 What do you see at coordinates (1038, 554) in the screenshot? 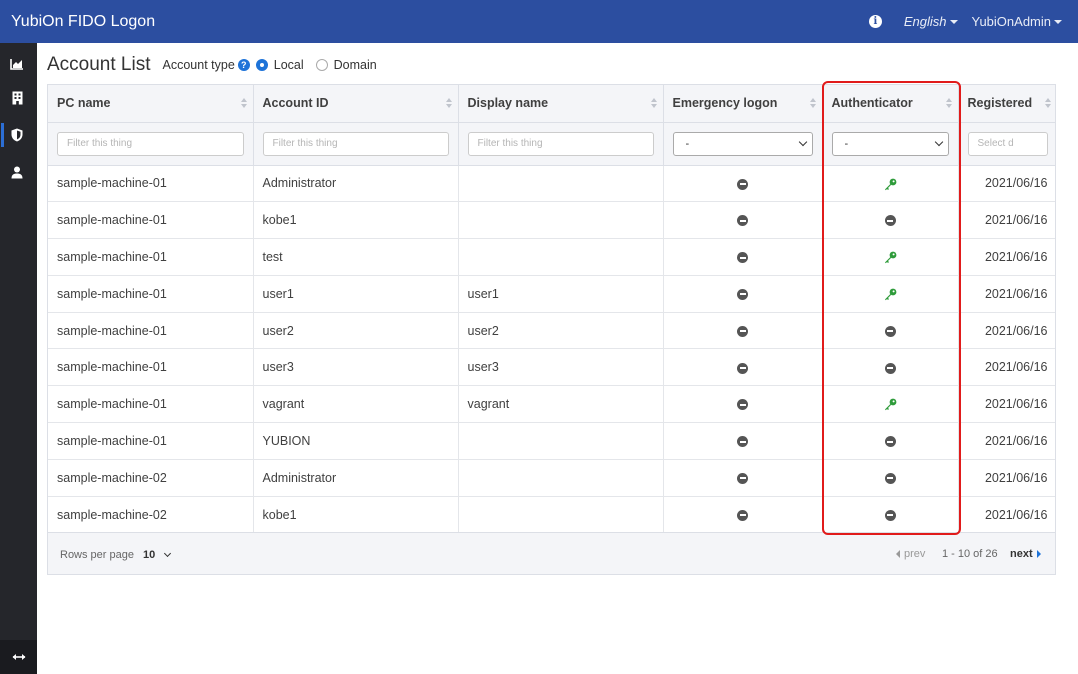
I see `caret-right-icon` at bounding box center [1038, 554].